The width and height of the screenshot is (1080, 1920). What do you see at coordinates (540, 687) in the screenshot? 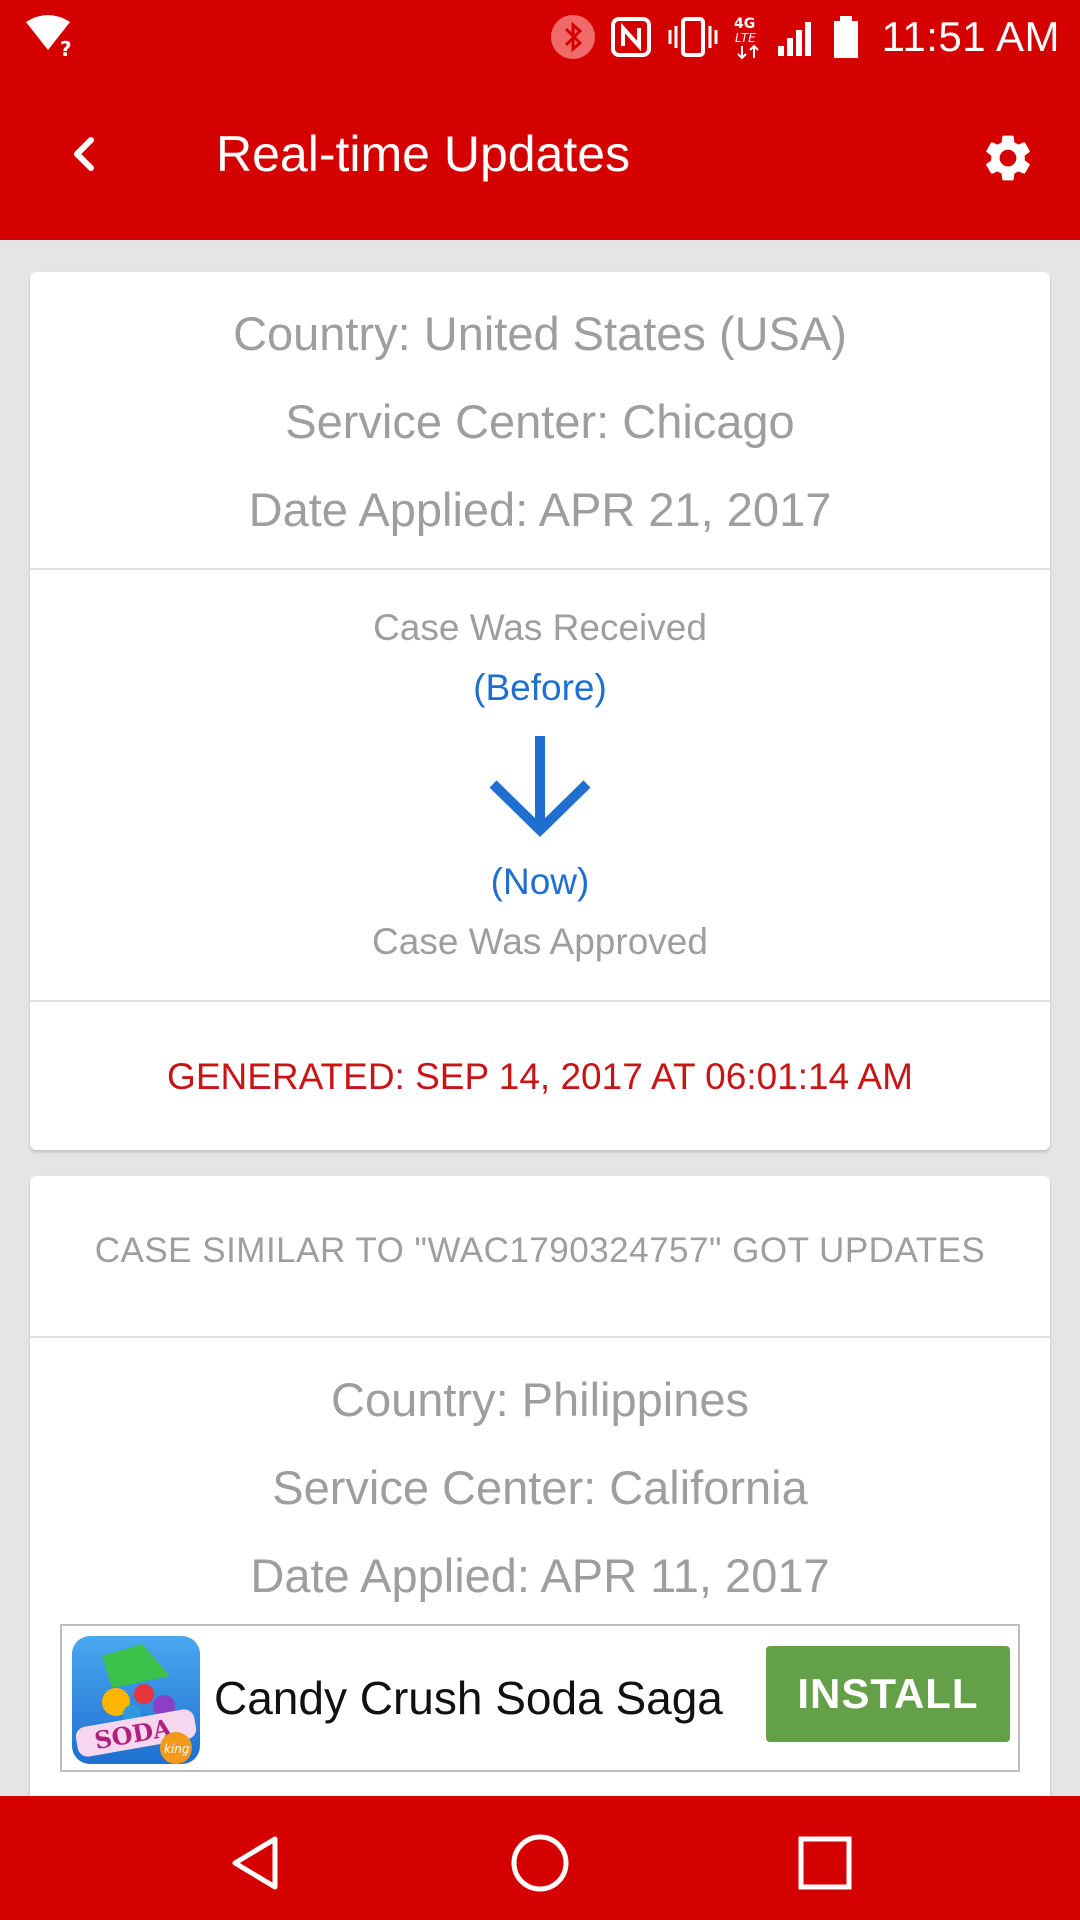
I see `before-tag: (Before)` at bounding box center [540, 687].